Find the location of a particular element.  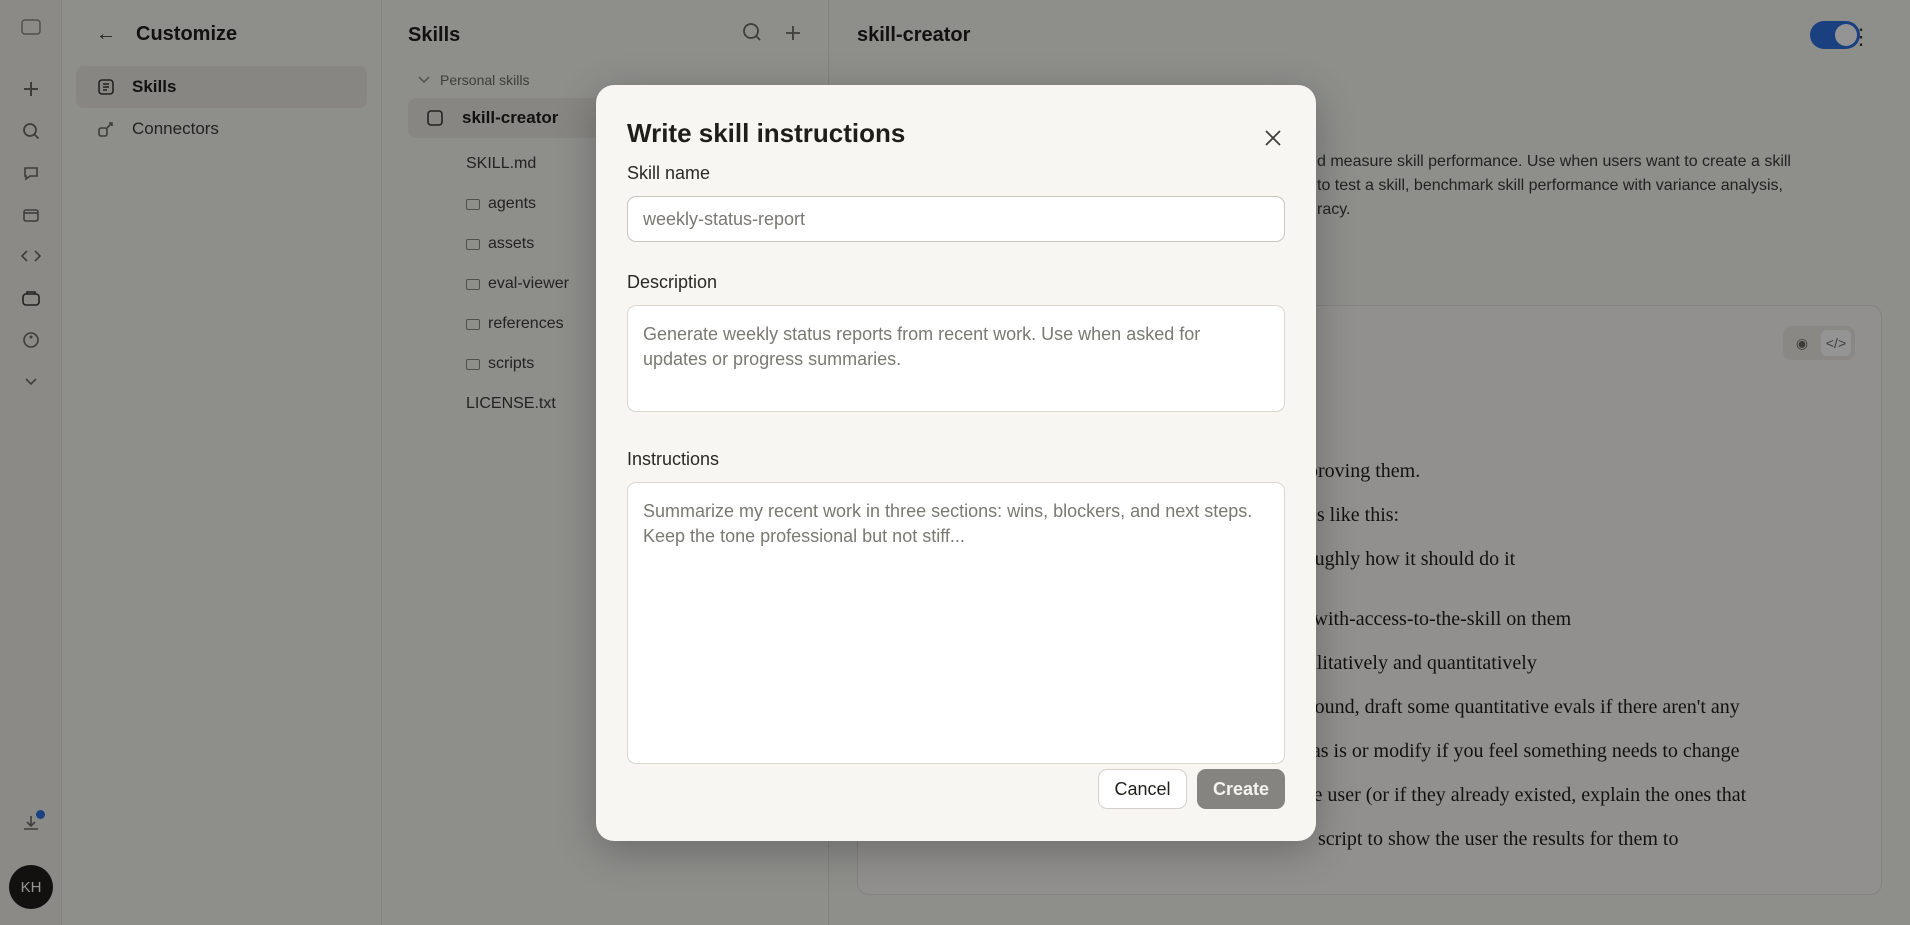

description-field is located at coordinates (956, 358).